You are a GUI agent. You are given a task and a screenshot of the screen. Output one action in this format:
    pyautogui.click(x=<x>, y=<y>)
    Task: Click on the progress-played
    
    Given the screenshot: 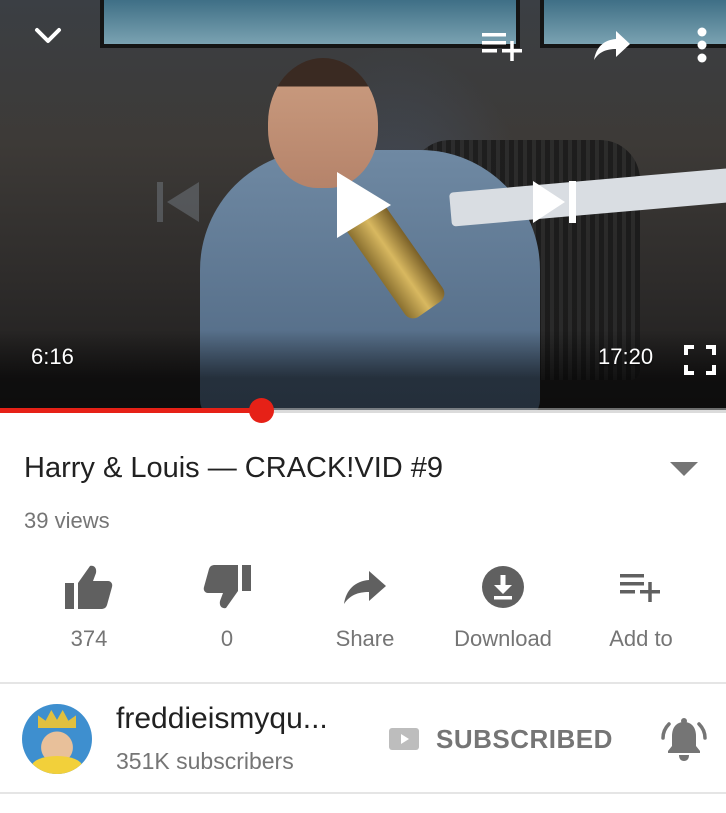 What is the action you would take?
    pyautogui.click(x=130, y=410)
    